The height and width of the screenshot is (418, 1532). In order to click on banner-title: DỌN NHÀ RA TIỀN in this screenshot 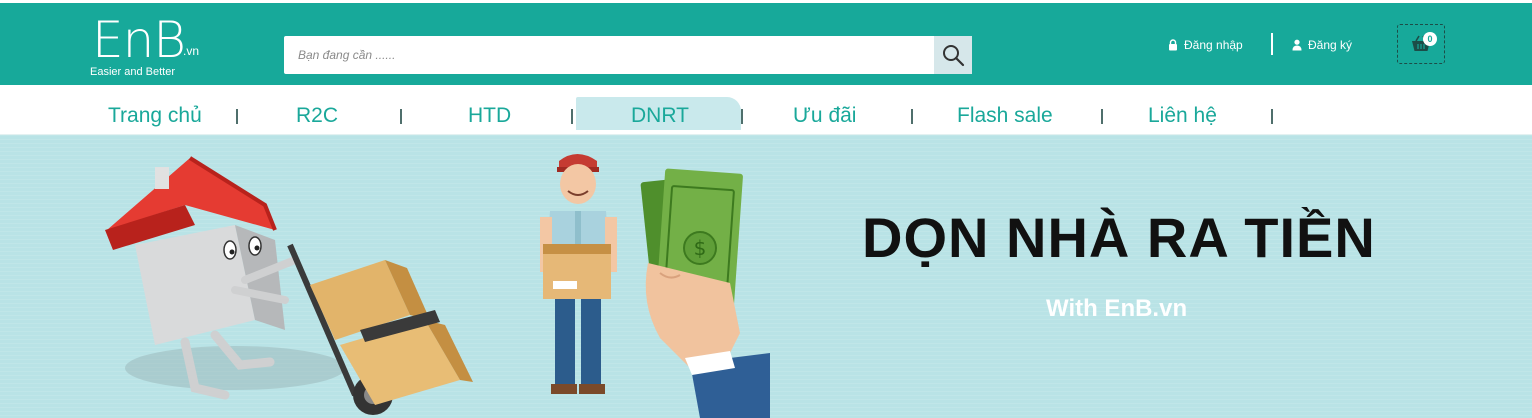, I will do `click(1119, 237)`.